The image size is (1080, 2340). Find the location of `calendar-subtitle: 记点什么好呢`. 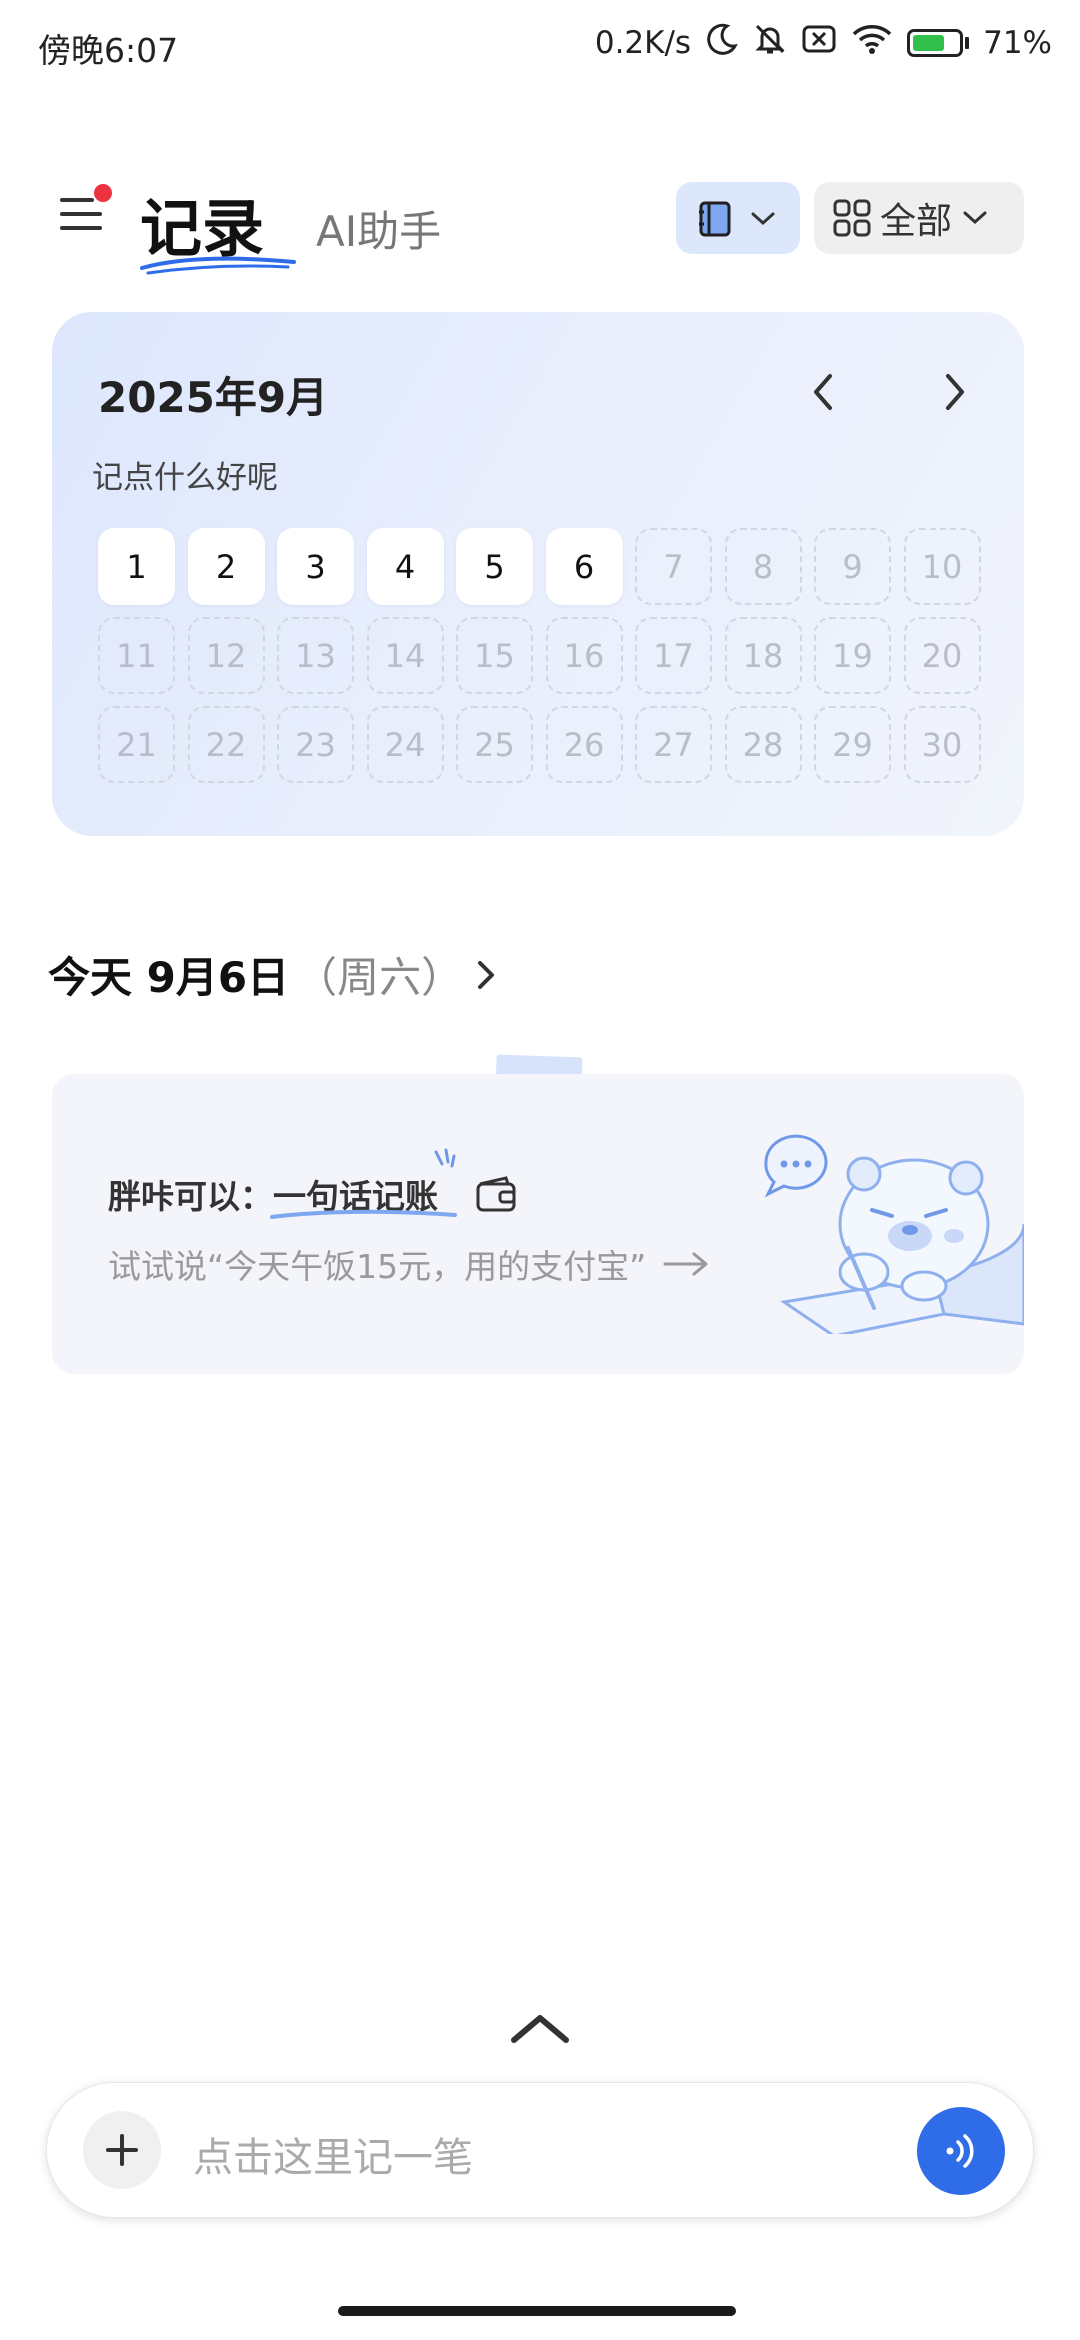

calendar-subtitle: 记点什么好呢 is located at coordinates (185, 478).